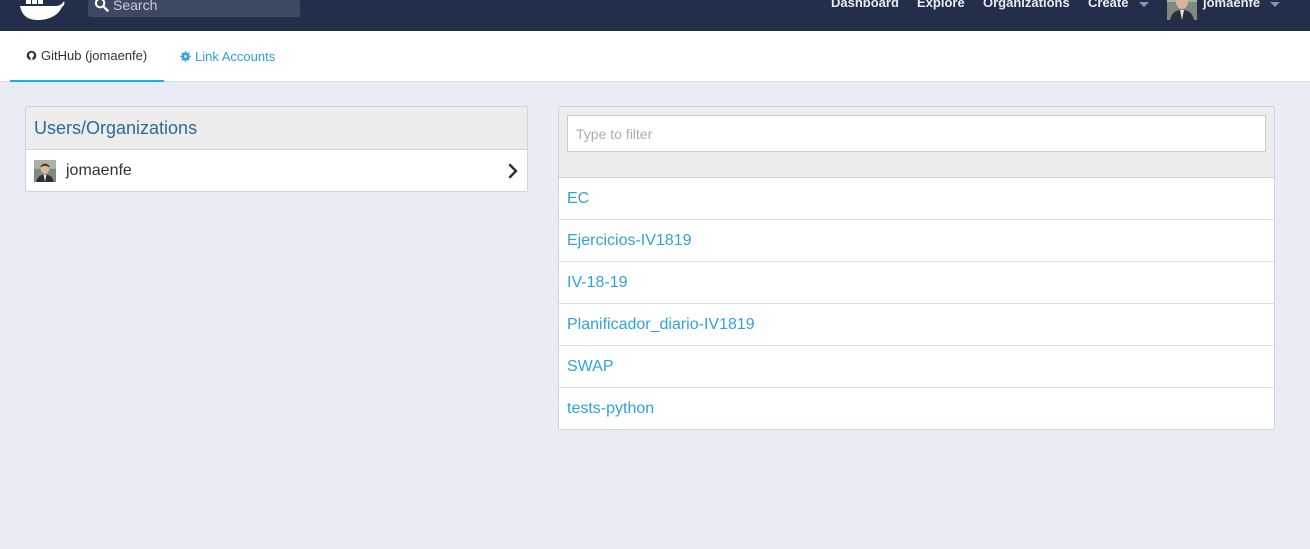  Describe the element at coordinates (276, 171) in the screenshot. I see `user-list-item: jomaenfe` at that location.